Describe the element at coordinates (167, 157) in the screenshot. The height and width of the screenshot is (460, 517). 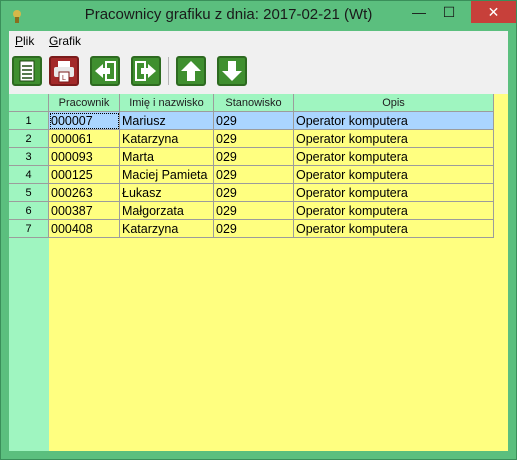
I see `cell-imie-nazwisko: Marta` at that location.